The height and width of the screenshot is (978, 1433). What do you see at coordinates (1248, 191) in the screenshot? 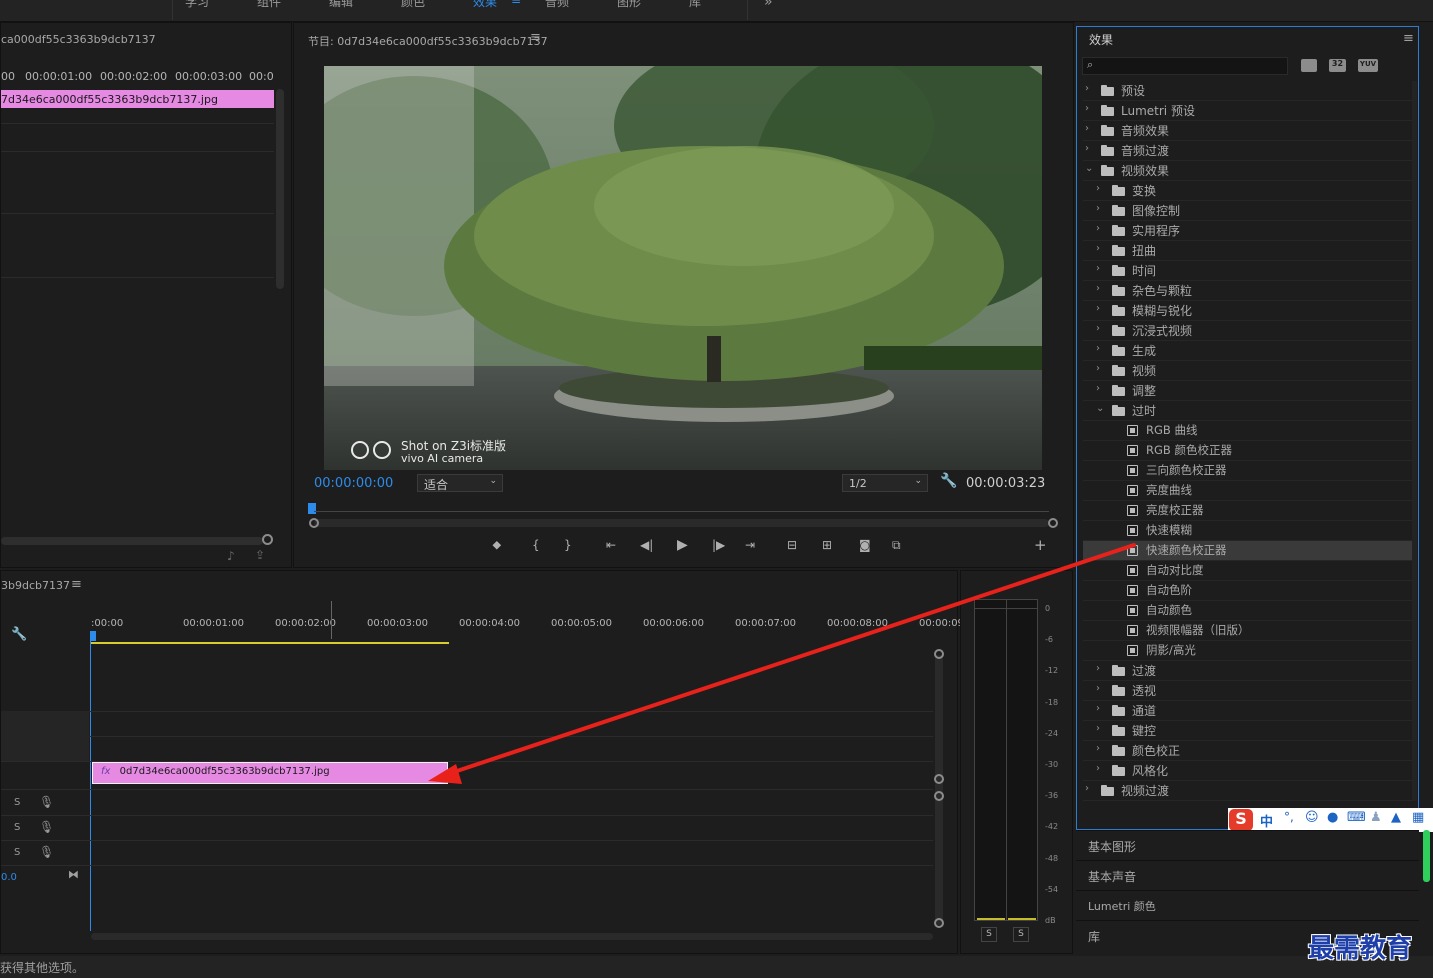
I see `effect-folder: › 变换` at bounding box center [1248, 191].